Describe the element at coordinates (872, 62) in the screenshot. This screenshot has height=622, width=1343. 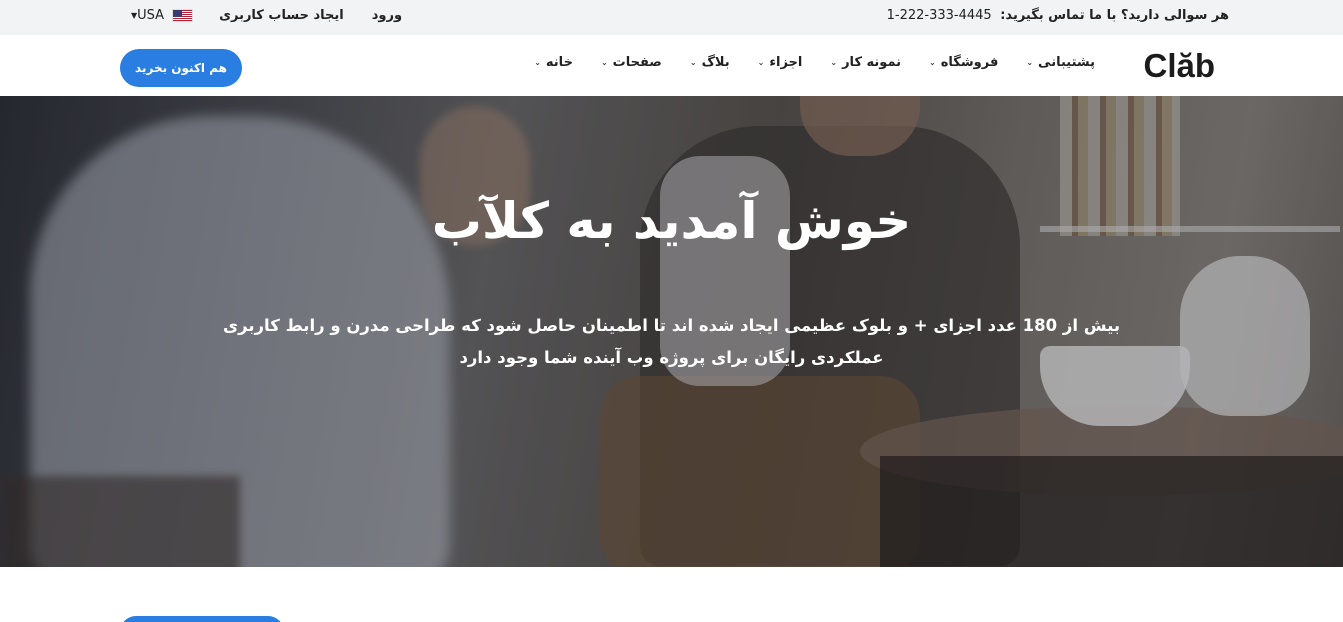
I see `nav-item-label: نمونه کار` at that location.